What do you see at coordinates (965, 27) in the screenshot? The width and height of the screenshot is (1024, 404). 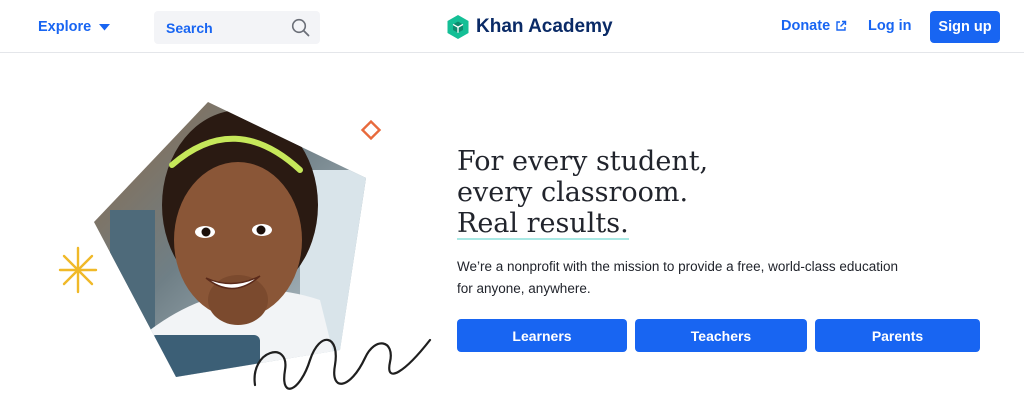 I see `signup-button: Sign up` at bounding box center [965, 27].